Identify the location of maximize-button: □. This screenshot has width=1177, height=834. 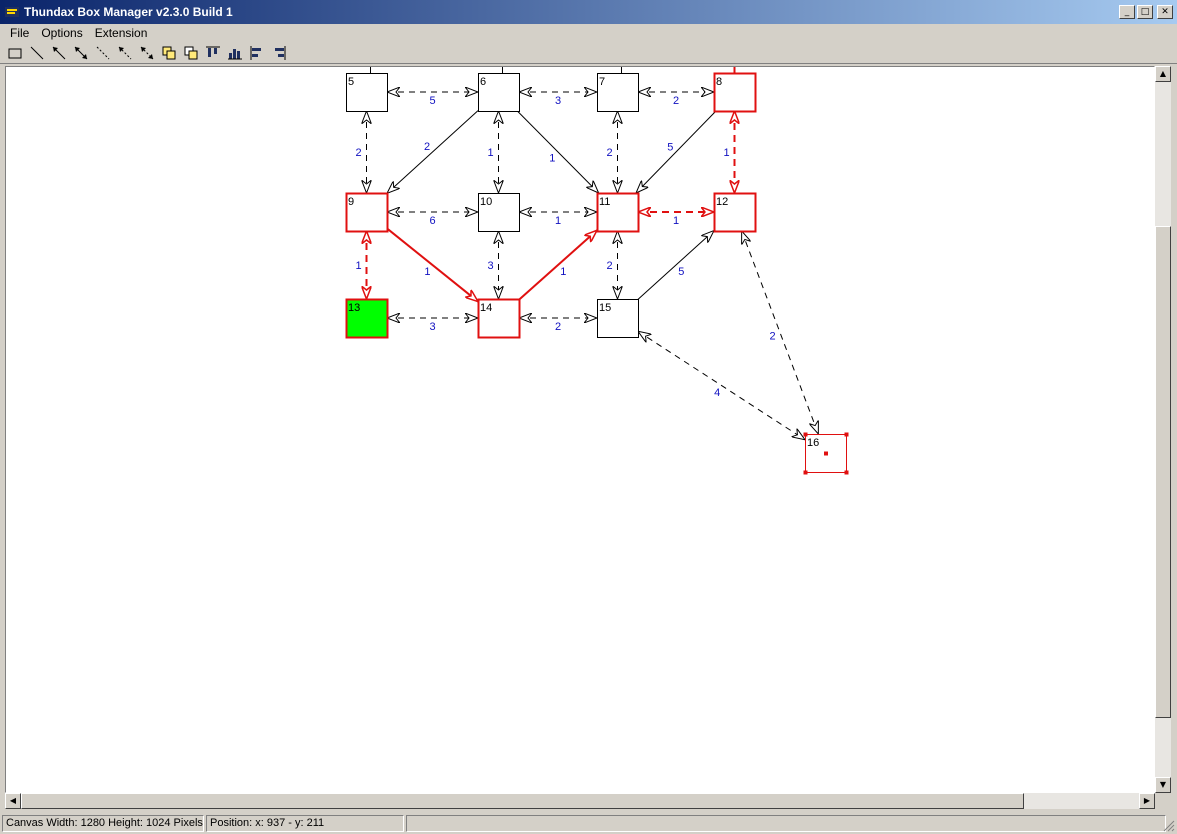
(1145, 12).